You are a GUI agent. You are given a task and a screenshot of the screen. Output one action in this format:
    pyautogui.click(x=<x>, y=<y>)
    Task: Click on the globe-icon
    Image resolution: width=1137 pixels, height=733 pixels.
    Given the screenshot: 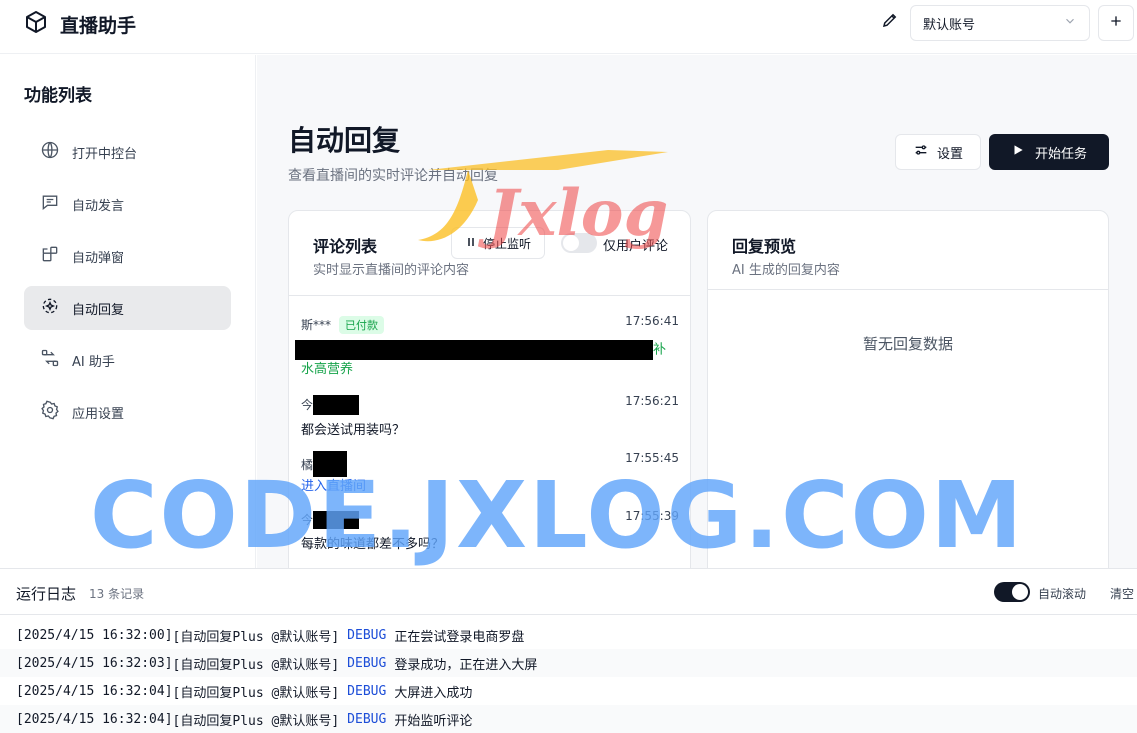 What is the action you would take?
    pyautogui.click(x=50, y=152)
    